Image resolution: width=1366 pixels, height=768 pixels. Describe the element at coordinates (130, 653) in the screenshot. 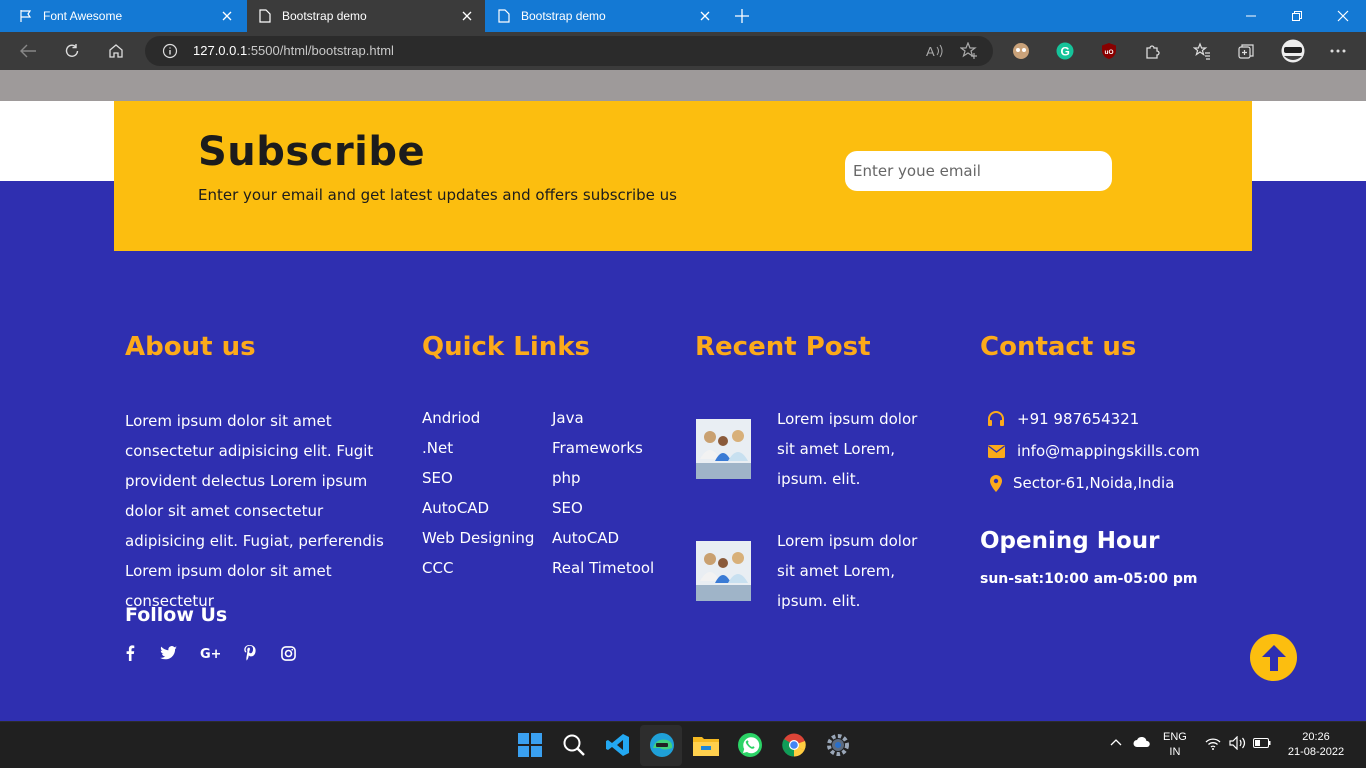

I see `facebook-icon` at that location.